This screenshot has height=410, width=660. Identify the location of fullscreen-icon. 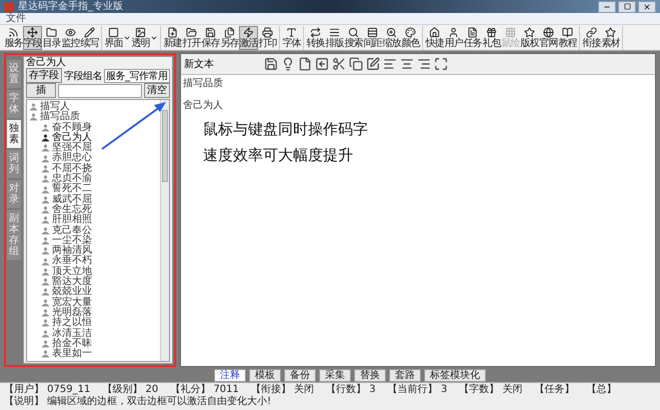
(441, 64).